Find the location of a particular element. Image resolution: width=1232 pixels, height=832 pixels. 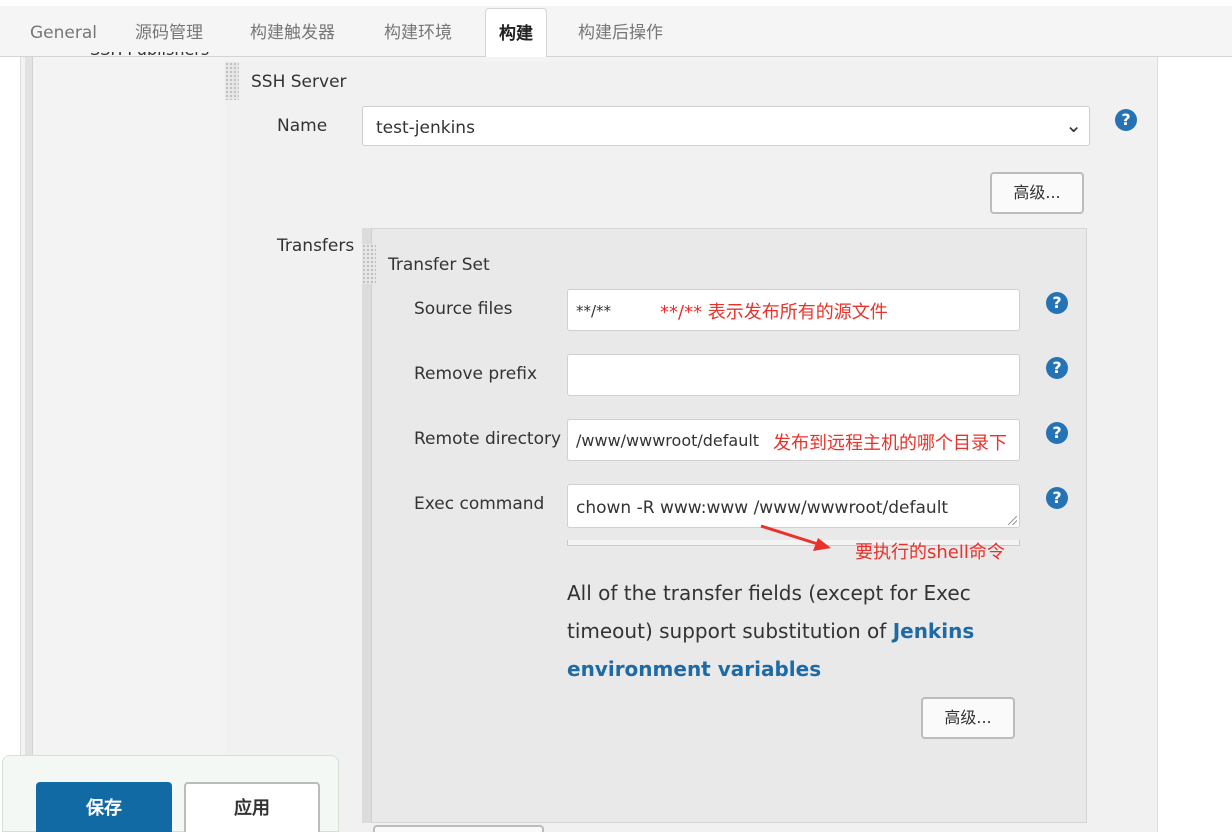

ssh-server-title: SSH Server is located at coordinates (299, 82).